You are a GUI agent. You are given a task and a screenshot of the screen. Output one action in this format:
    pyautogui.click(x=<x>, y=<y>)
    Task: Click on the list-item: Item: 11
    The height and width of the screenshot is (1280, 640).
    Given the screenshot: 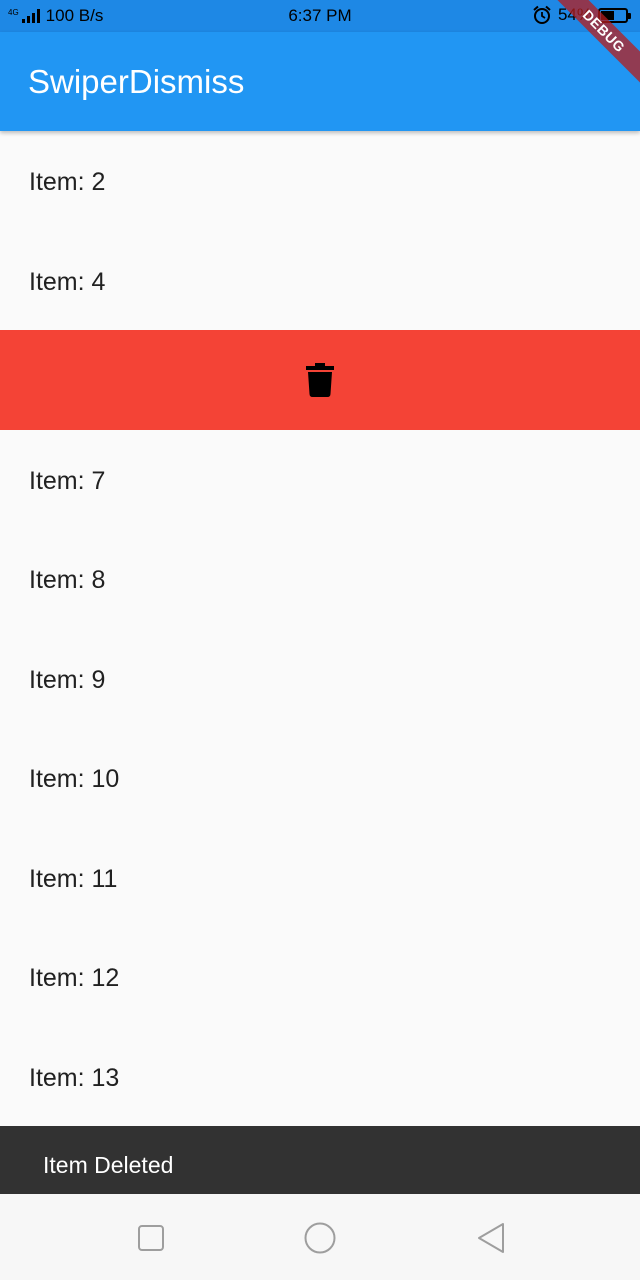 What is the action you would take?
    pyautogui.click(x=320, y=877)
    